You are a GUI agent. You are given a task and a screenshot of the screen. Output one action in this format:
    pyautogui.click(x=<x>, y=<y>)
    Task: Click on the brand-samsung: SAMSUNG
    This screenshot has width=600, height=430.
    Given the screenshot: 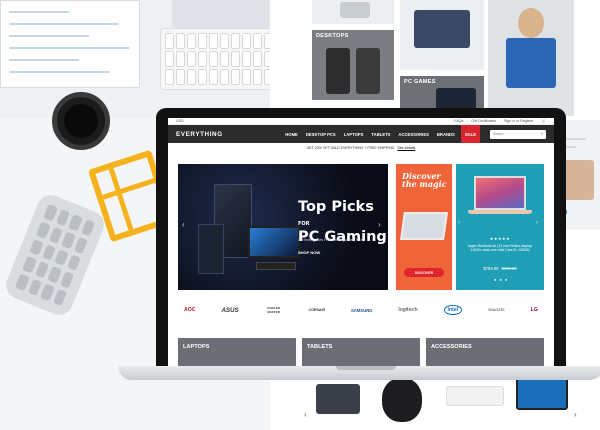 What is the action you would take?
    pyautogui.click(x=361, y=310)
    